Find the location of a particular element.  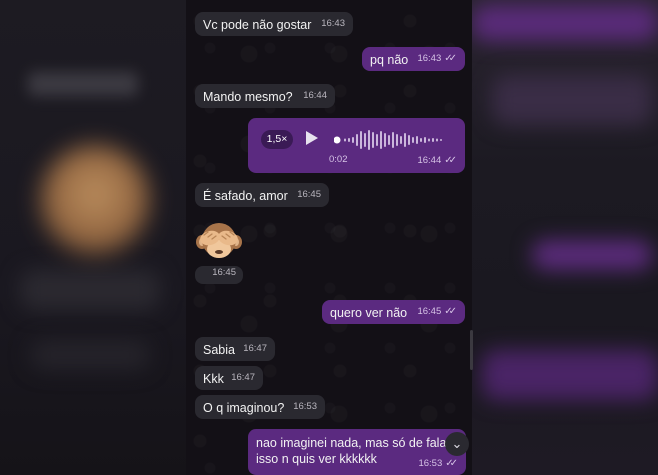

message-text: quero ver não is located at coordinates (369, 313).